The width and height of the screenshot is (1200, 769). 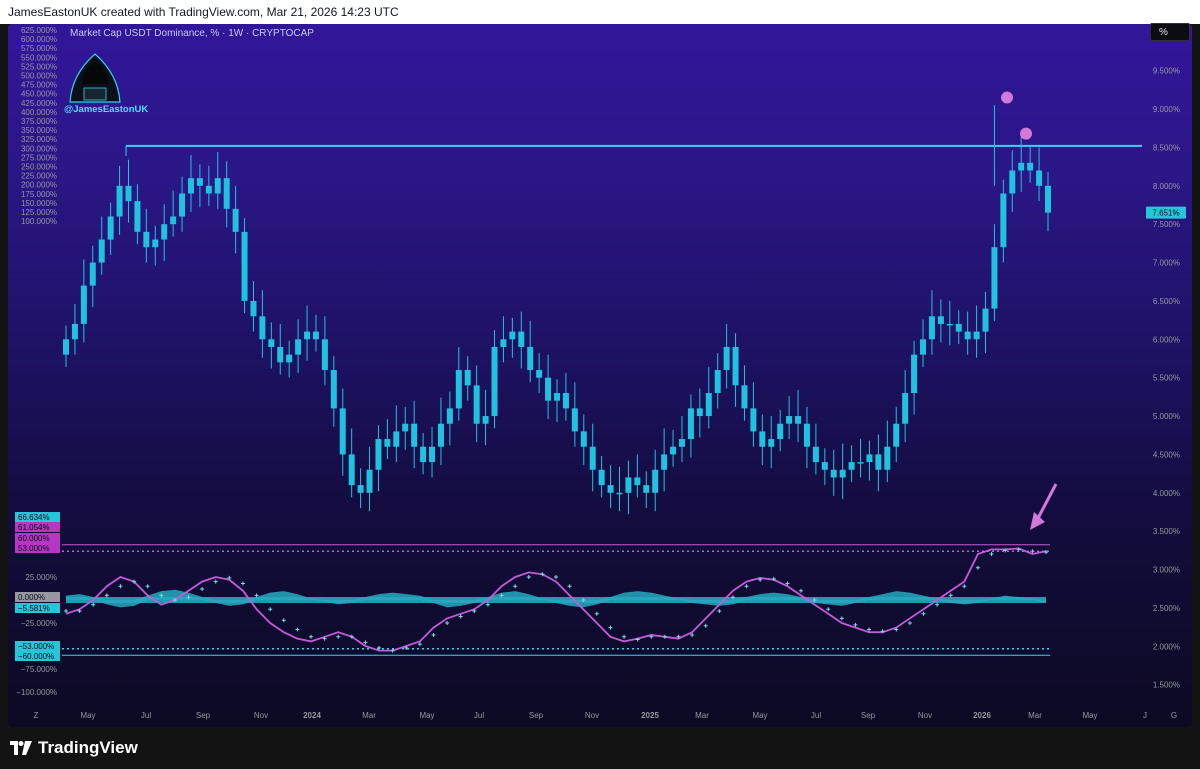 I want to click on y-left-tick-label: 125.000%, so click(x=39, y=212).